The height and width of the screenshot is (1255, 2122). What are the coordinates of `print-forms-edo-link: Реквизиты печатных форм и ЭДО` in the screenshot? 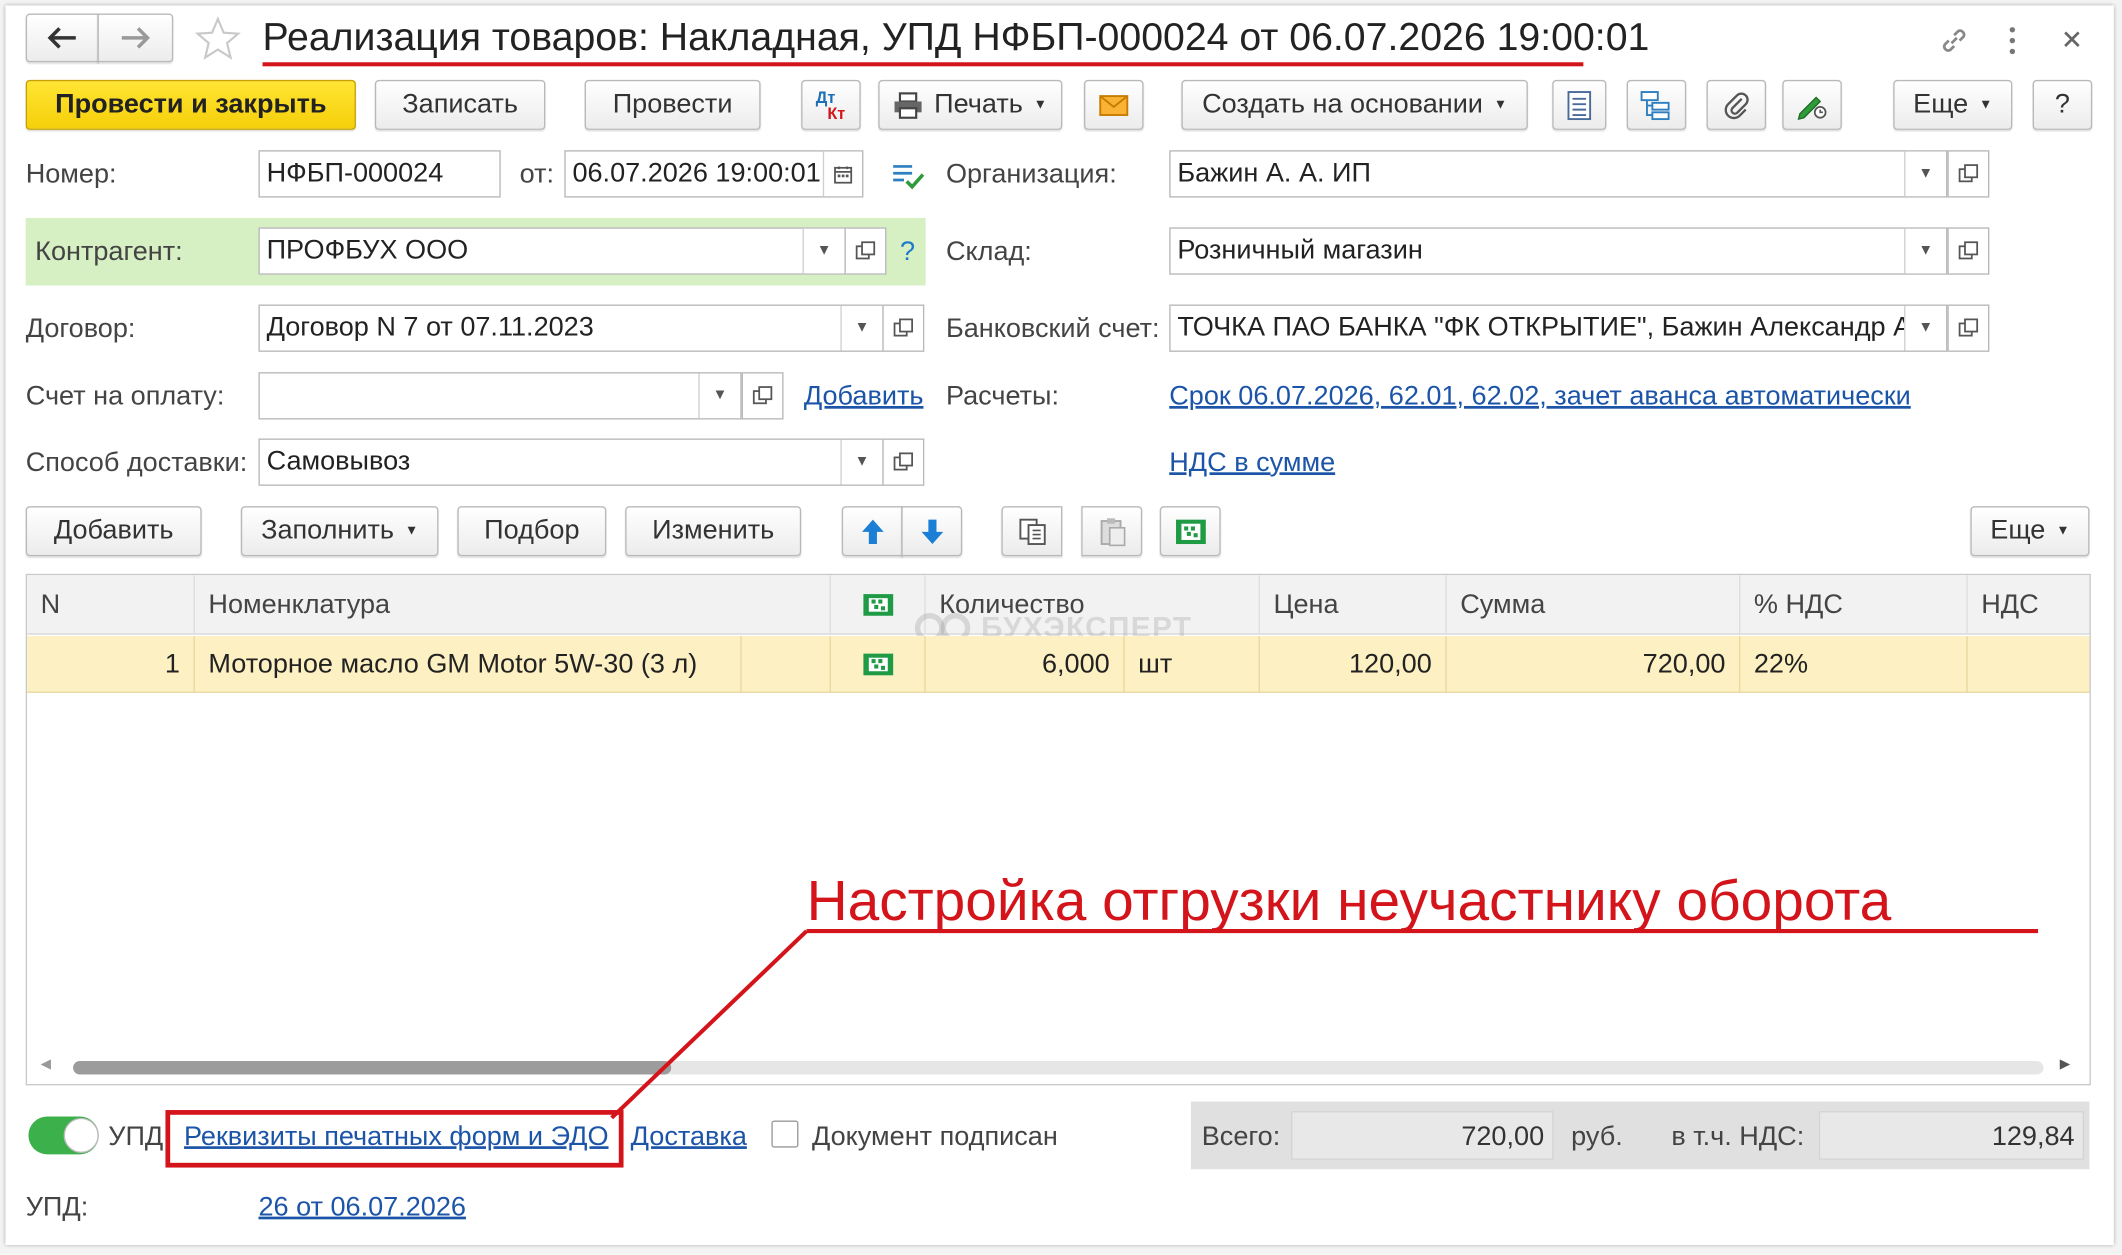 It's located at (396, 1137).